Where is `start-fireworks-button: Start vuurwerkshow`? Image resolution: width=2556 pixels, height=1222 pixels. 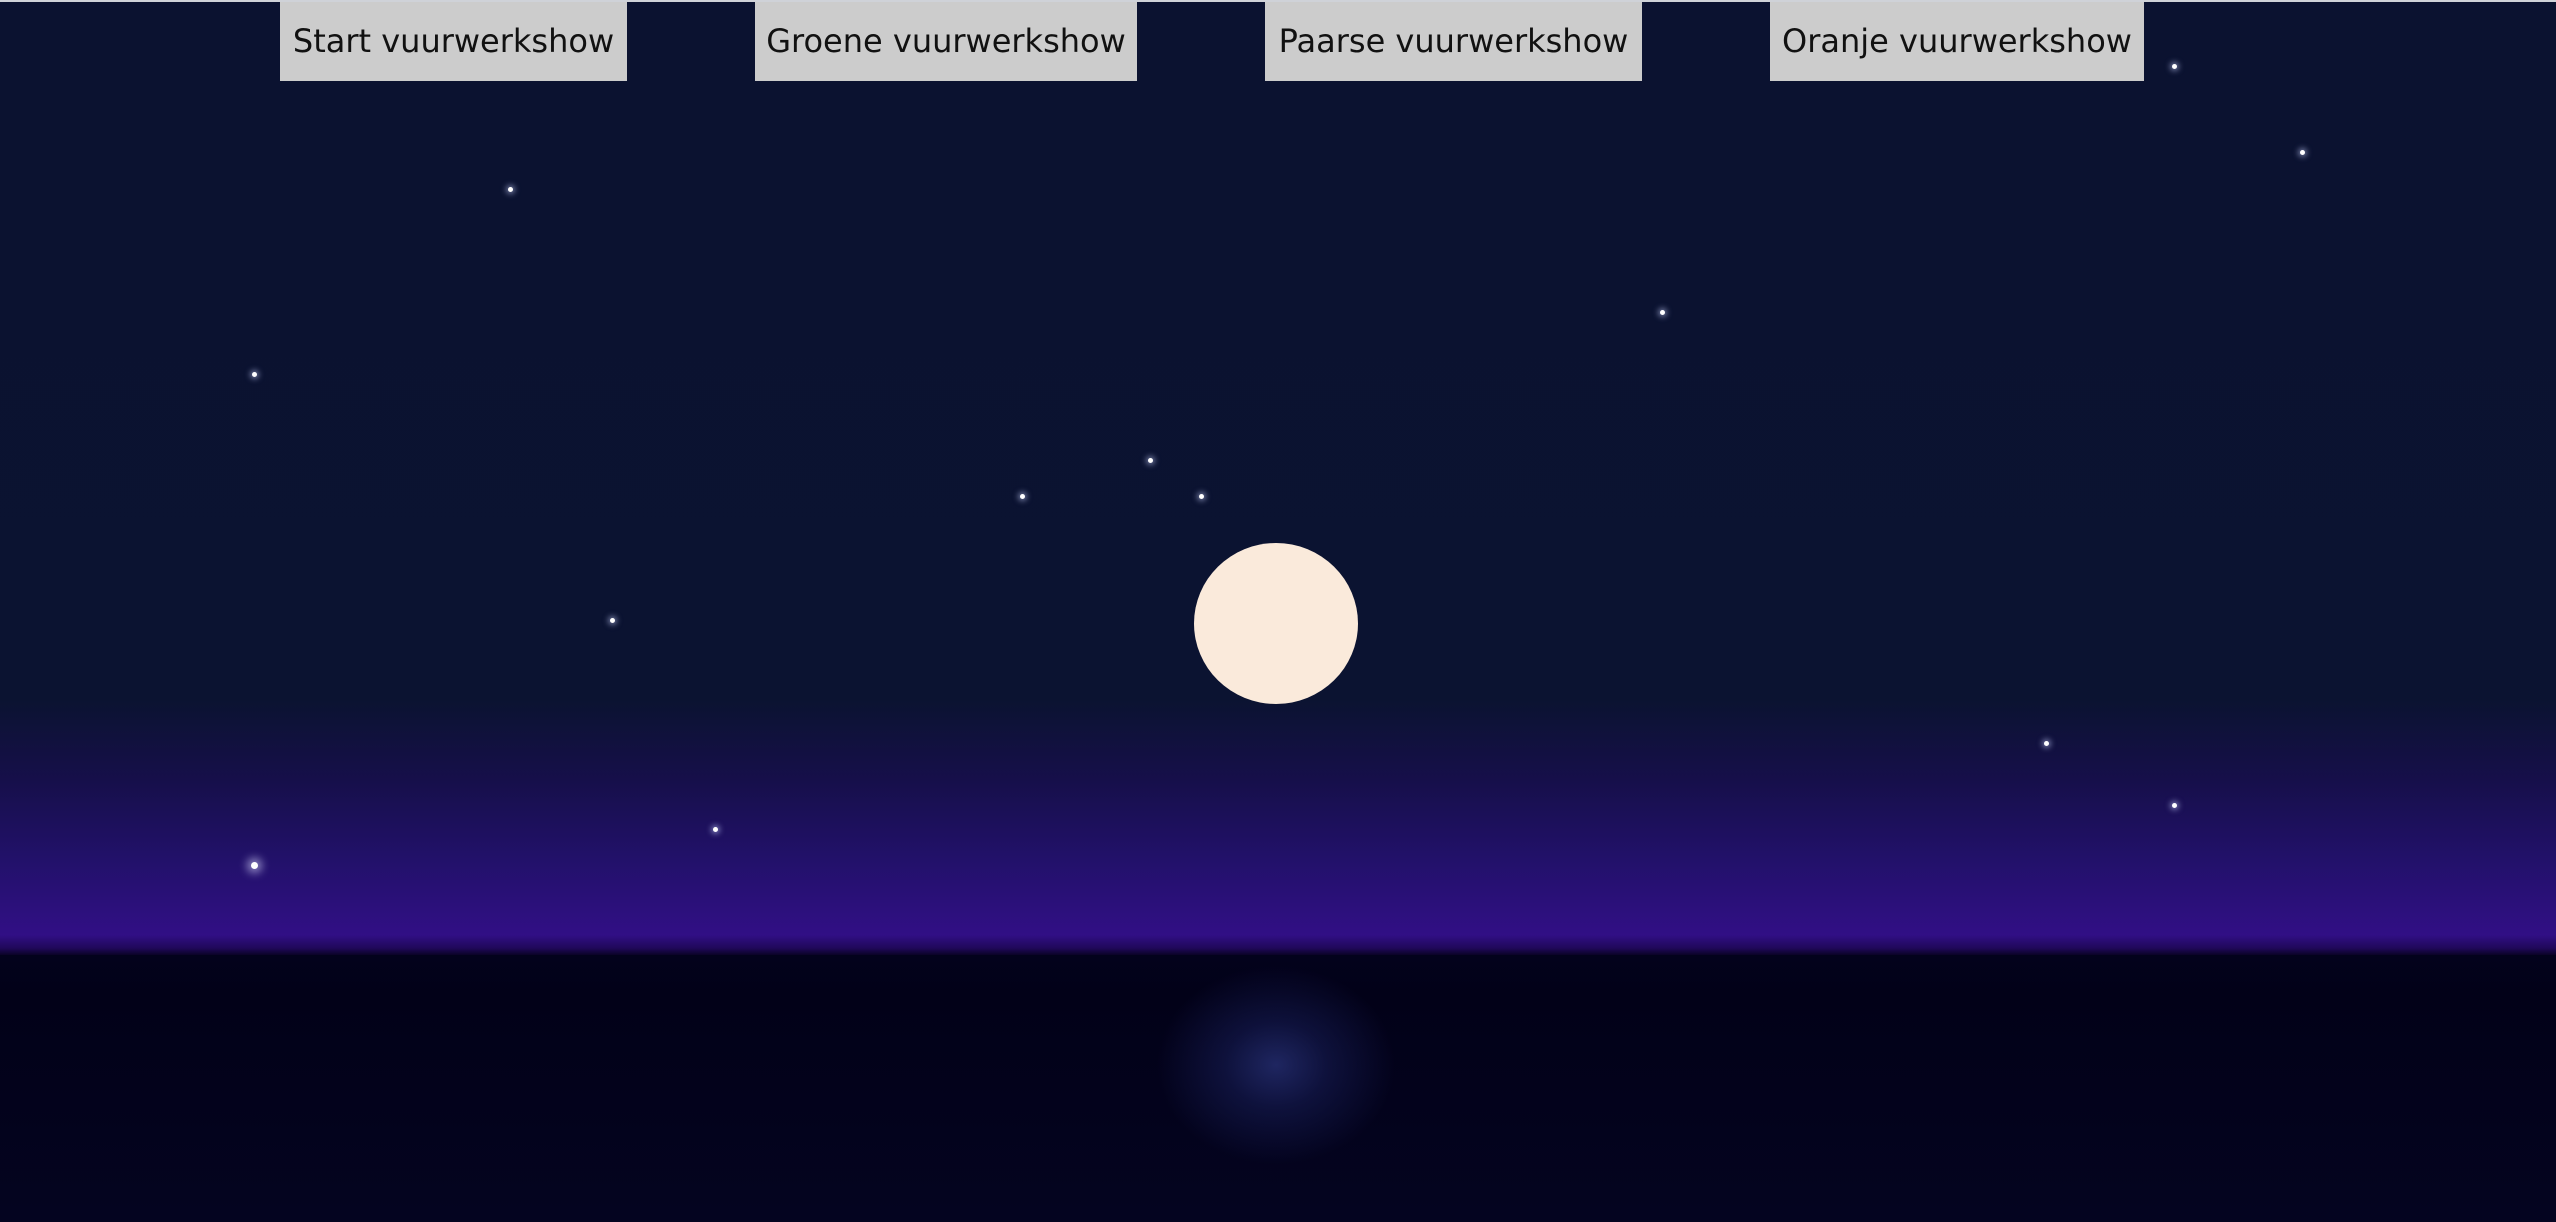 start-fireworks-button: Start vuurwerkshow is located at coordinates (453, 41).